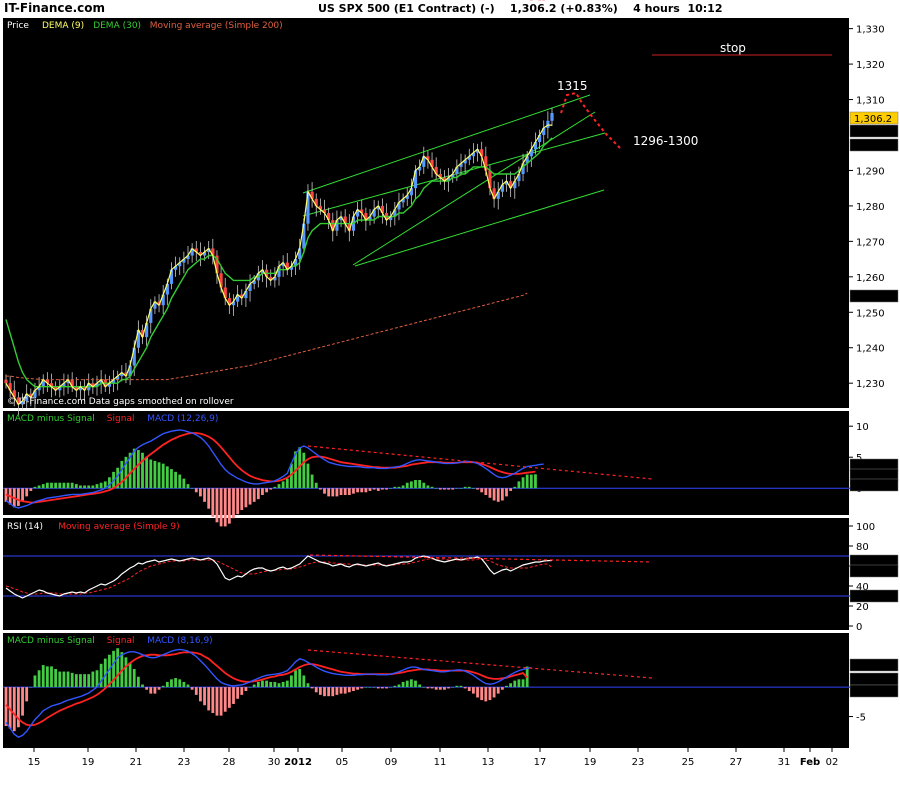 The width and height of the screenshot is (900, 800). Describe the element at coordinates (638, 762) in the screenshot. I see `x-axis-tick-label: 23` at that location.